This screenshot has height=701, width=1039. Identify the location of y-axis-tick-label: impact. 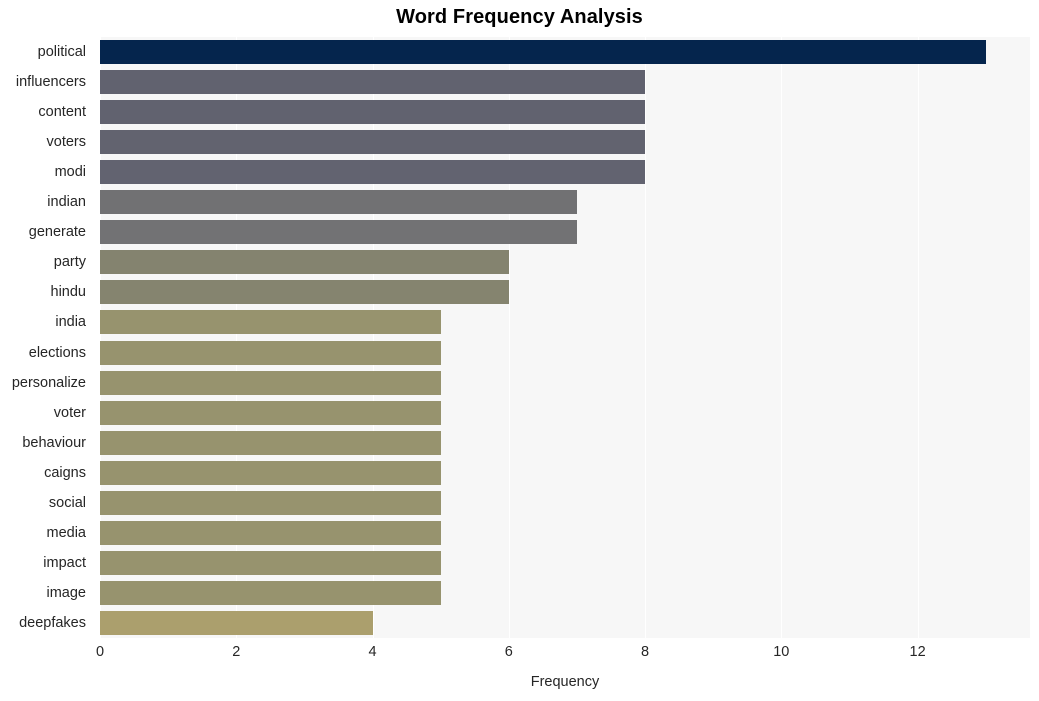
(64, 562).